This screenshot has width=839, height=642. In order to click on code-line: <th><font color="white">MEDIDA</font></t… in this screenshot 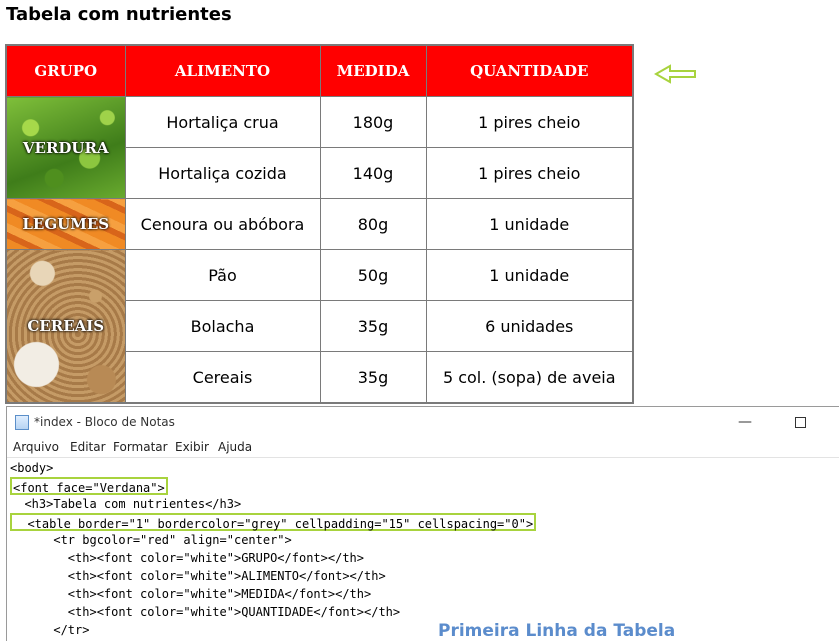, I will do `click(191, 594)`.